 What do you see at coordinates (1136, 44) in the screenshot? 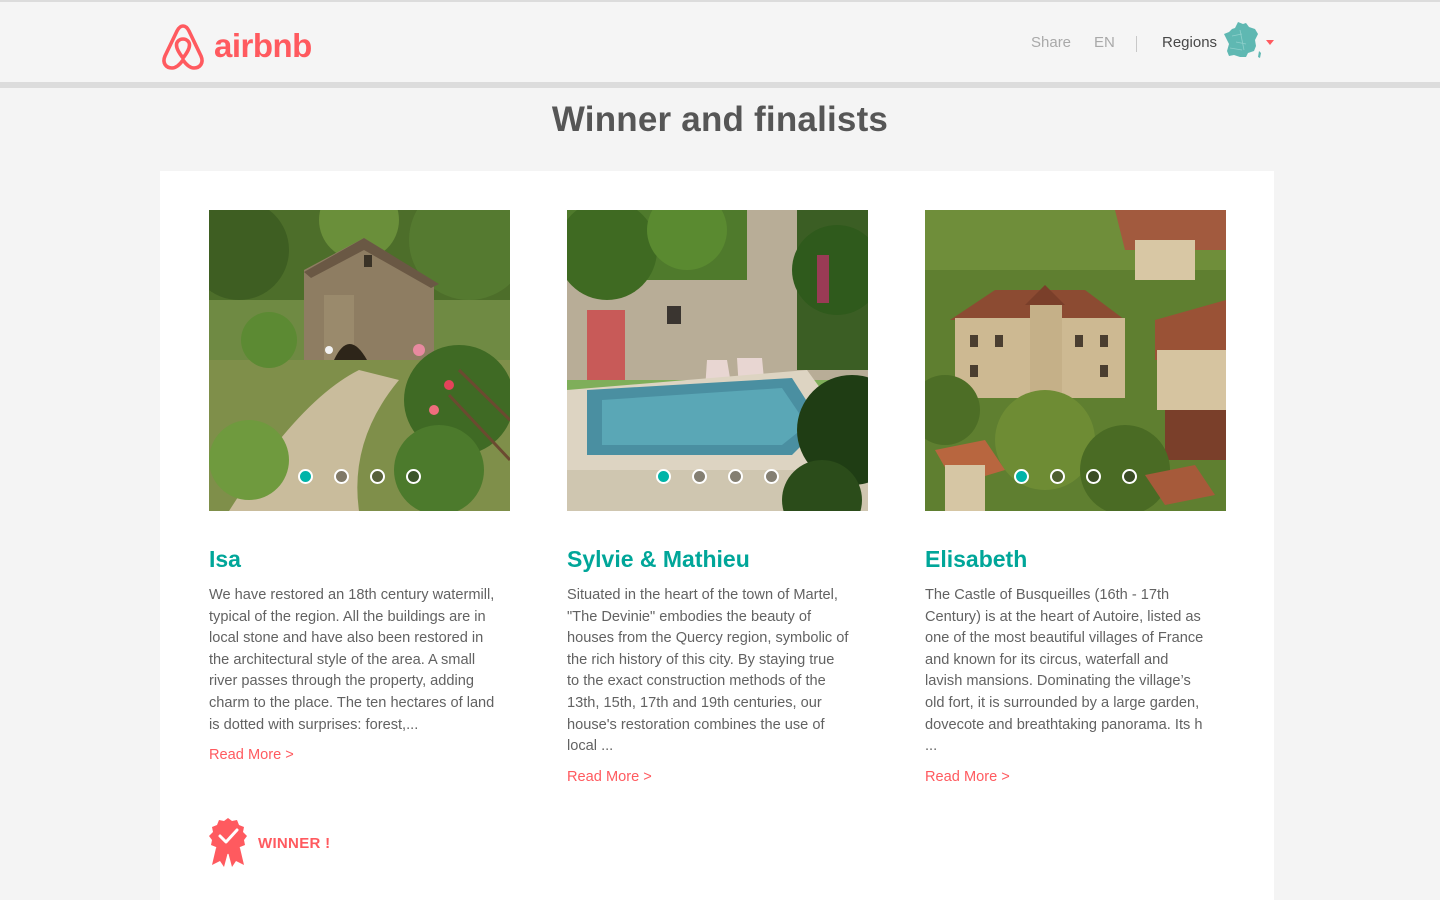
I see `nav-divider` at bounding box center [1136, 44].